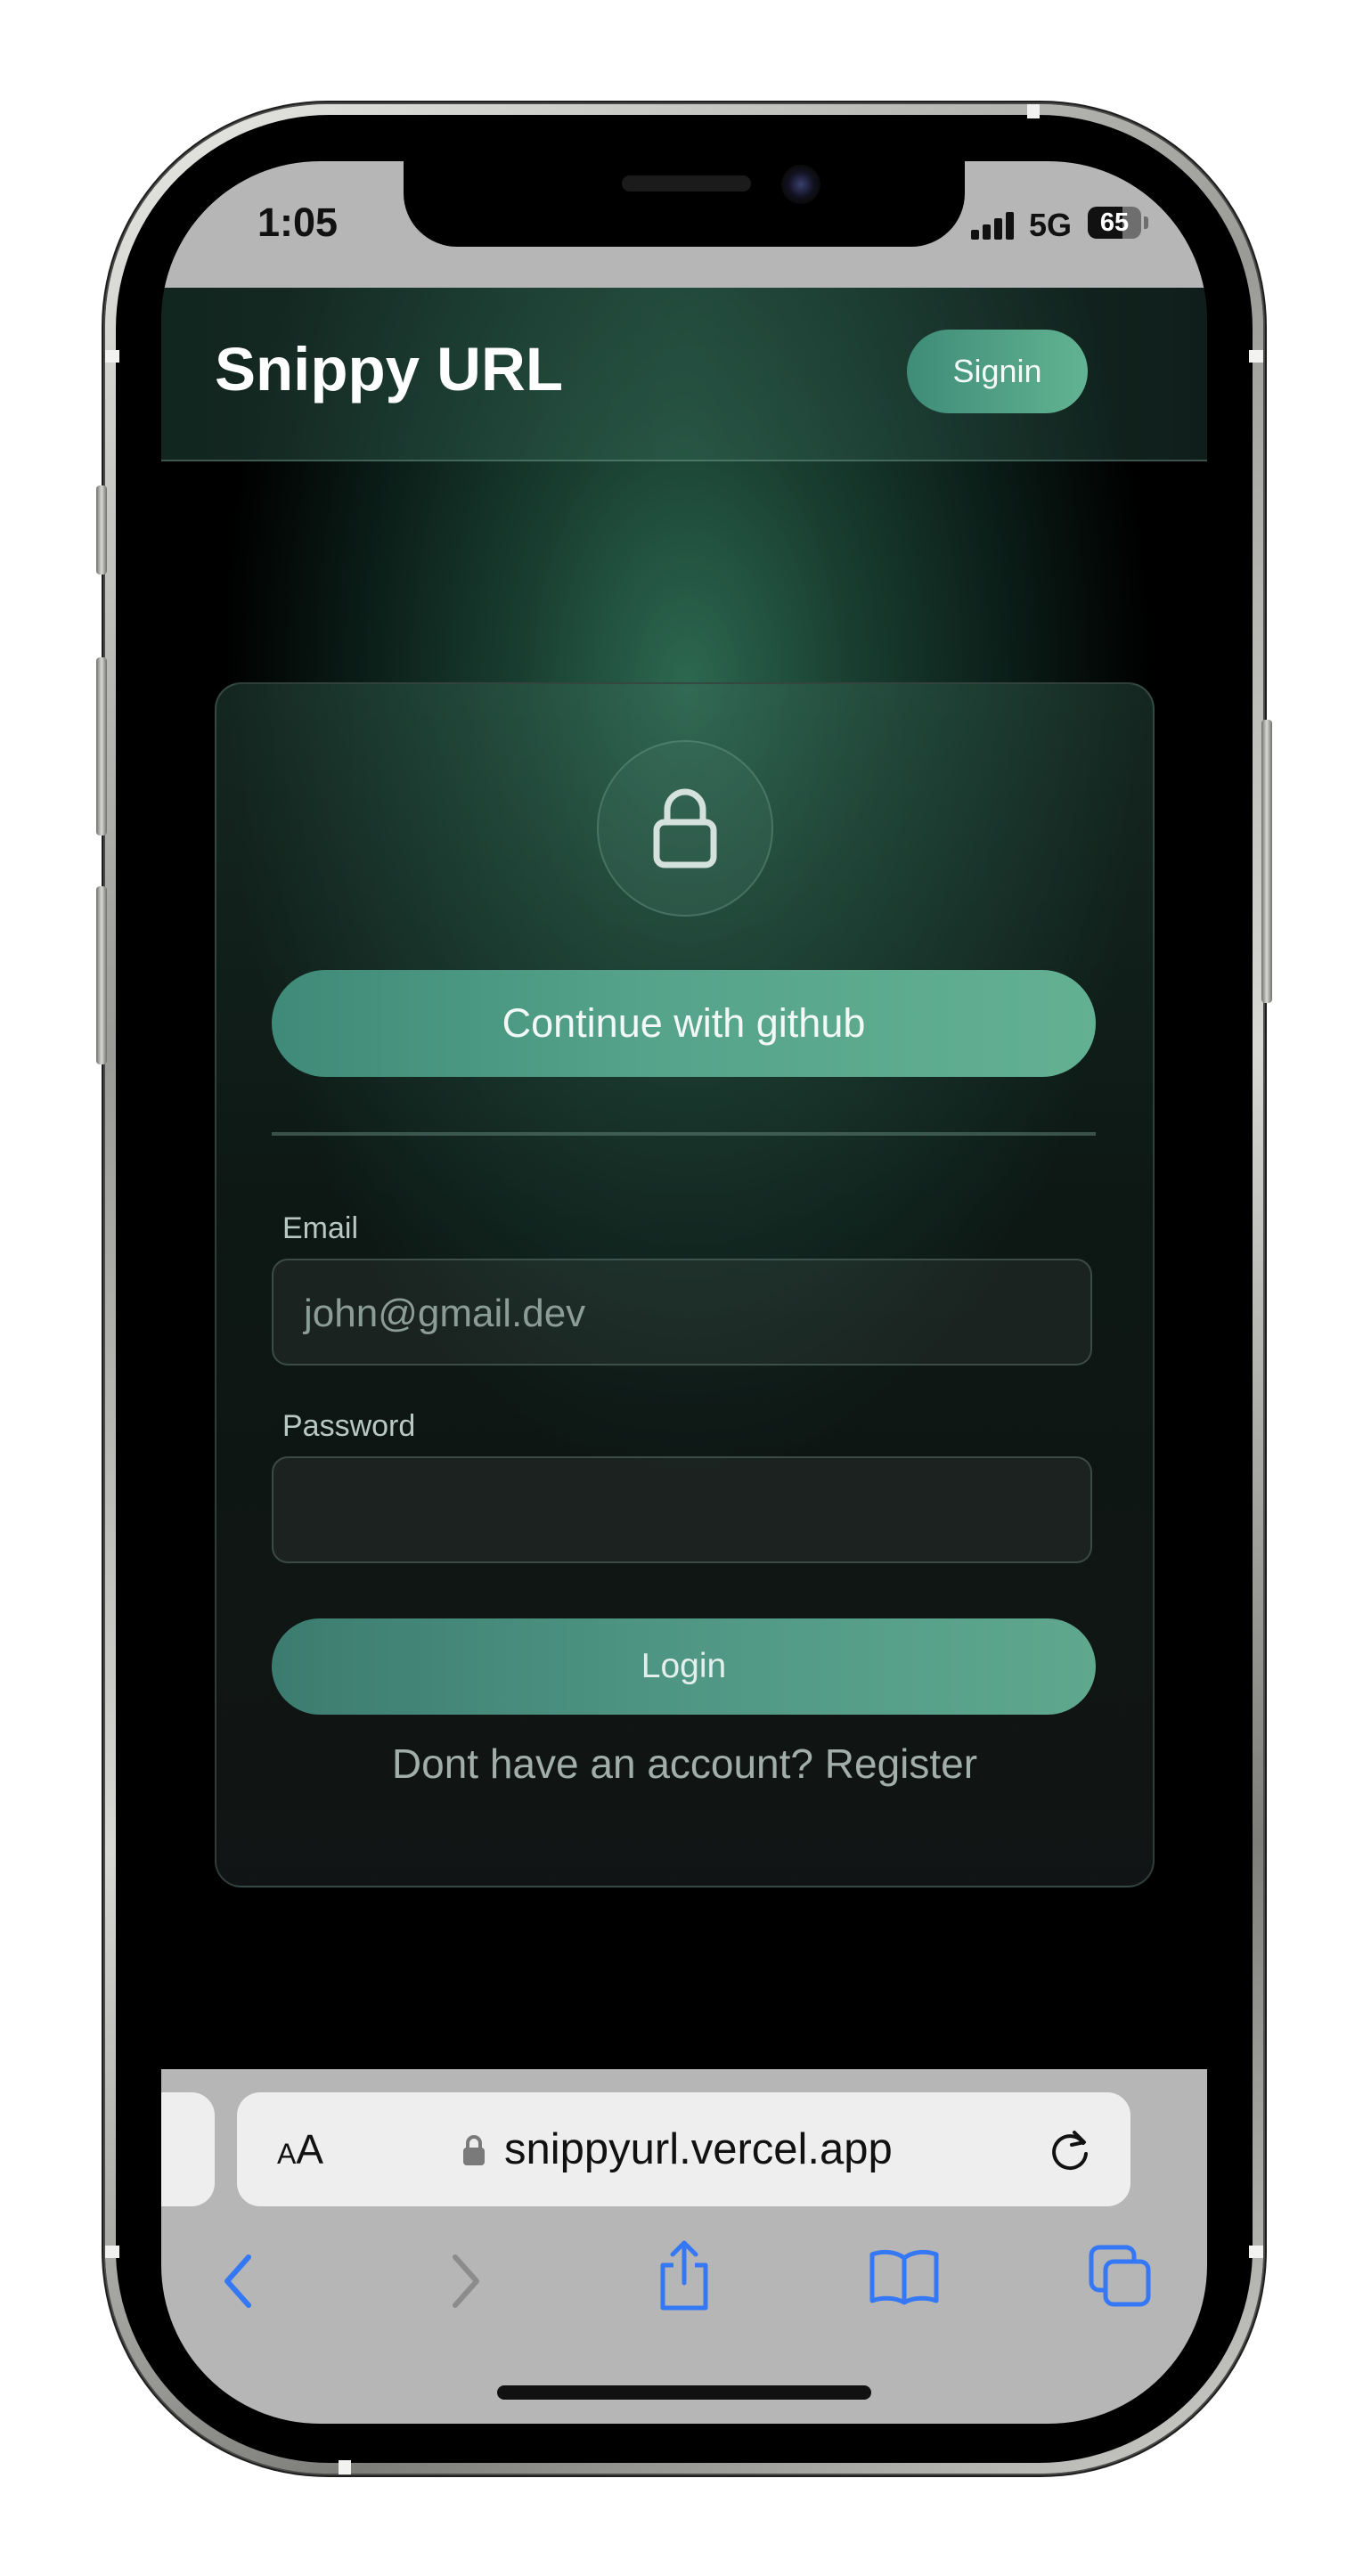 This screenshot has height=2576, width=1363. I want to click on address-bar: AA snippyurl.vercel.app, so click(684, 2149).